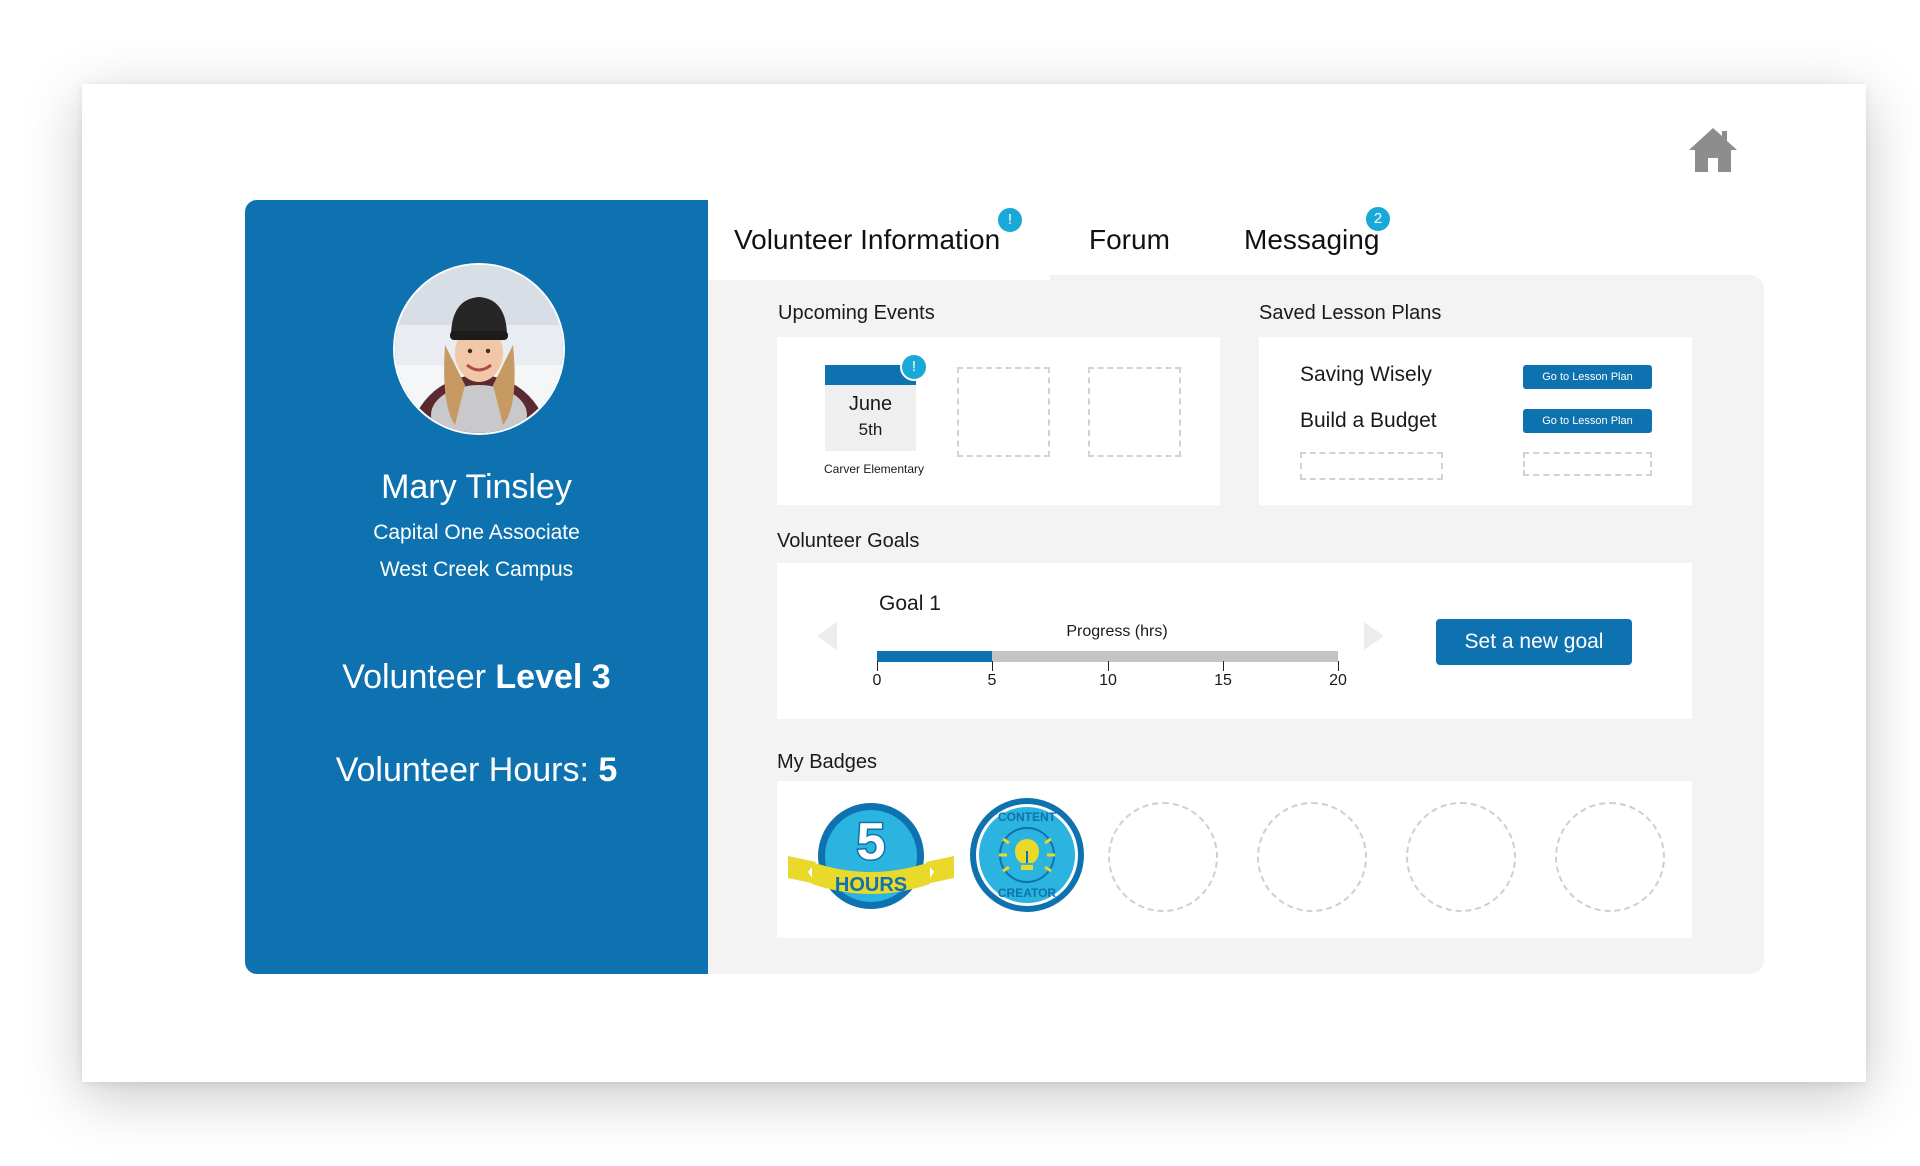 The image size is (1920, 1166). What do you see at coordinates (1366, 374) in the screenshot?
I see `lesson-title: Saving Wisely` at bounding box center [1366, 374].